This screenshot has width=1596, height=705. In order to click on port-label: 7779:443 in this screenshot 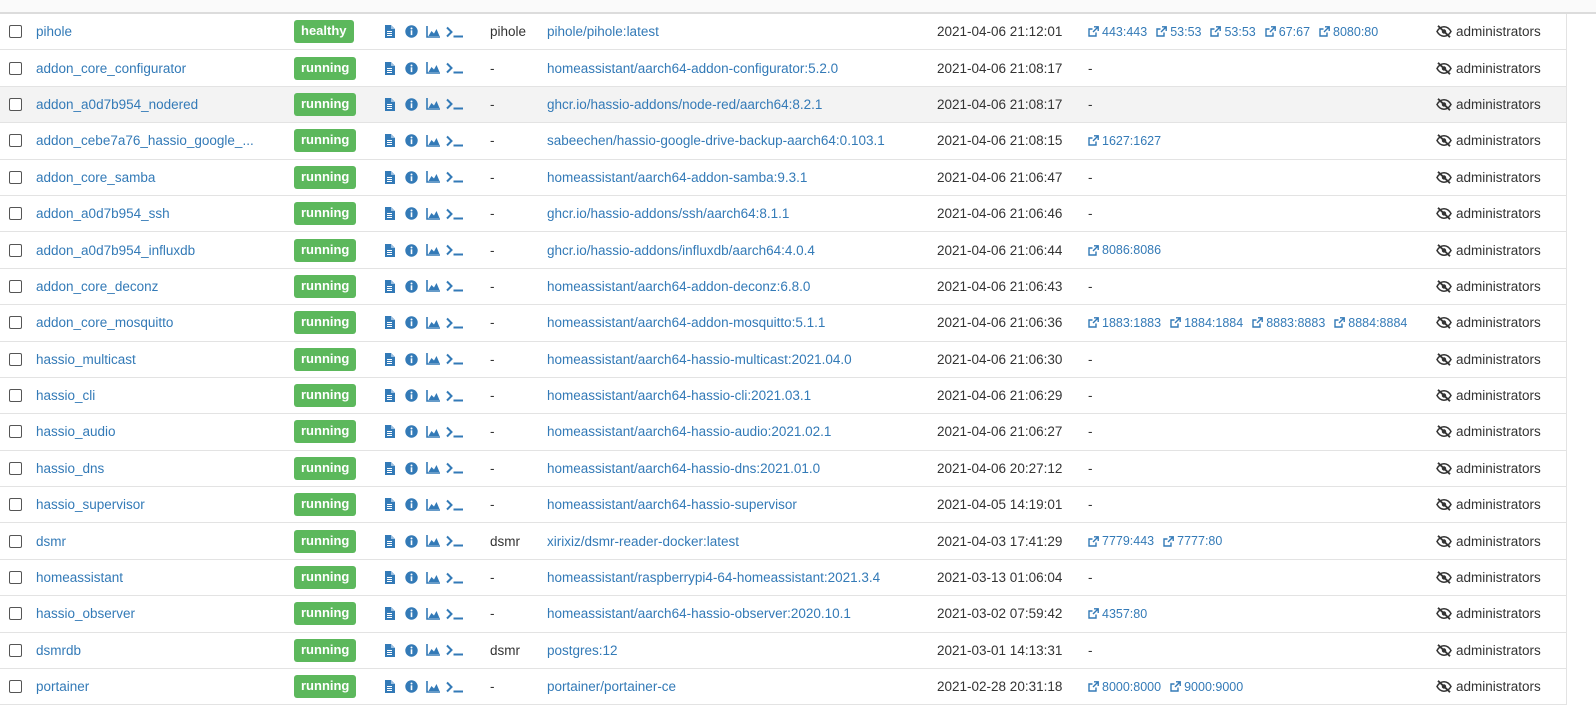, I will do `click(1128, 541)`.